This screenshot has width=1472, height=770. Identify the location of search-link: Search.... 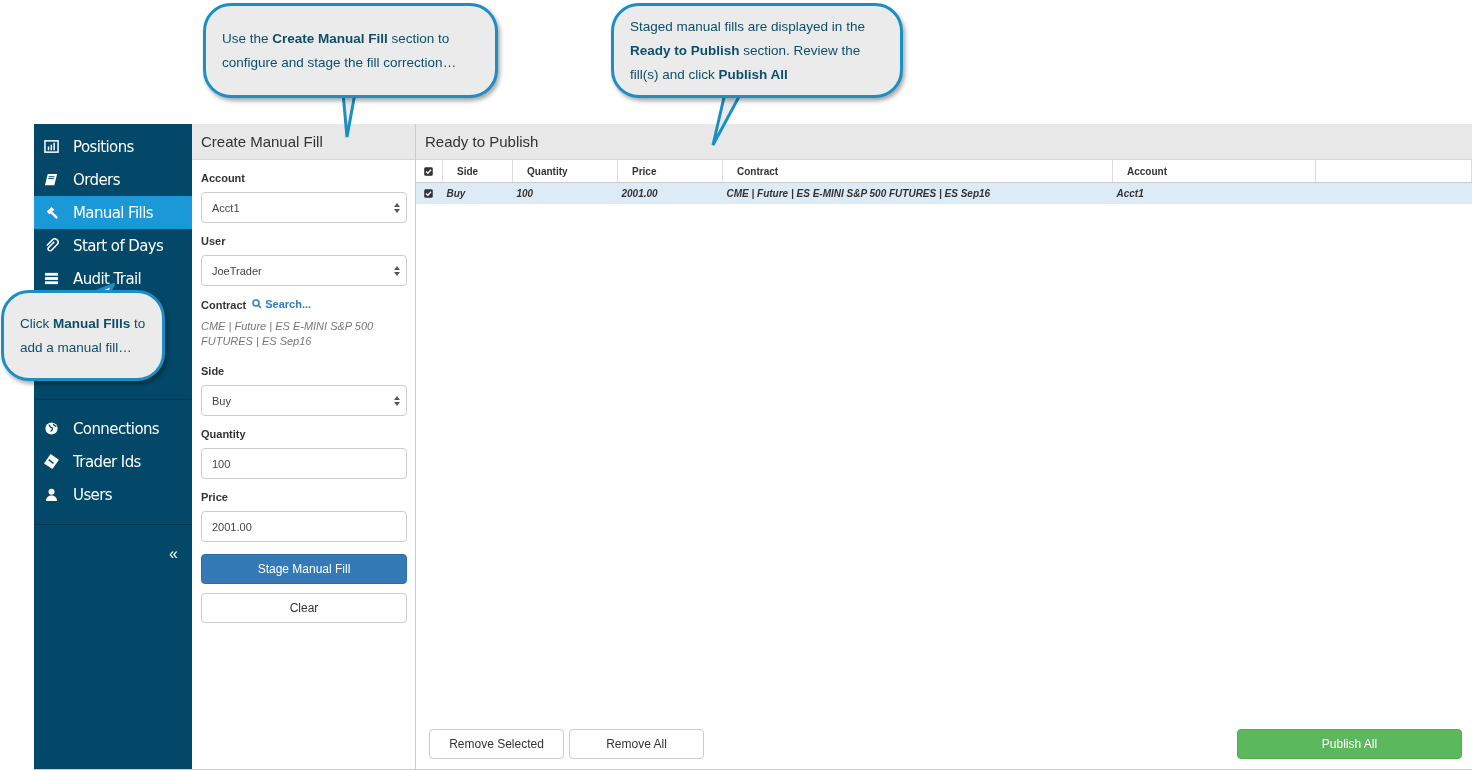
(282, 304).